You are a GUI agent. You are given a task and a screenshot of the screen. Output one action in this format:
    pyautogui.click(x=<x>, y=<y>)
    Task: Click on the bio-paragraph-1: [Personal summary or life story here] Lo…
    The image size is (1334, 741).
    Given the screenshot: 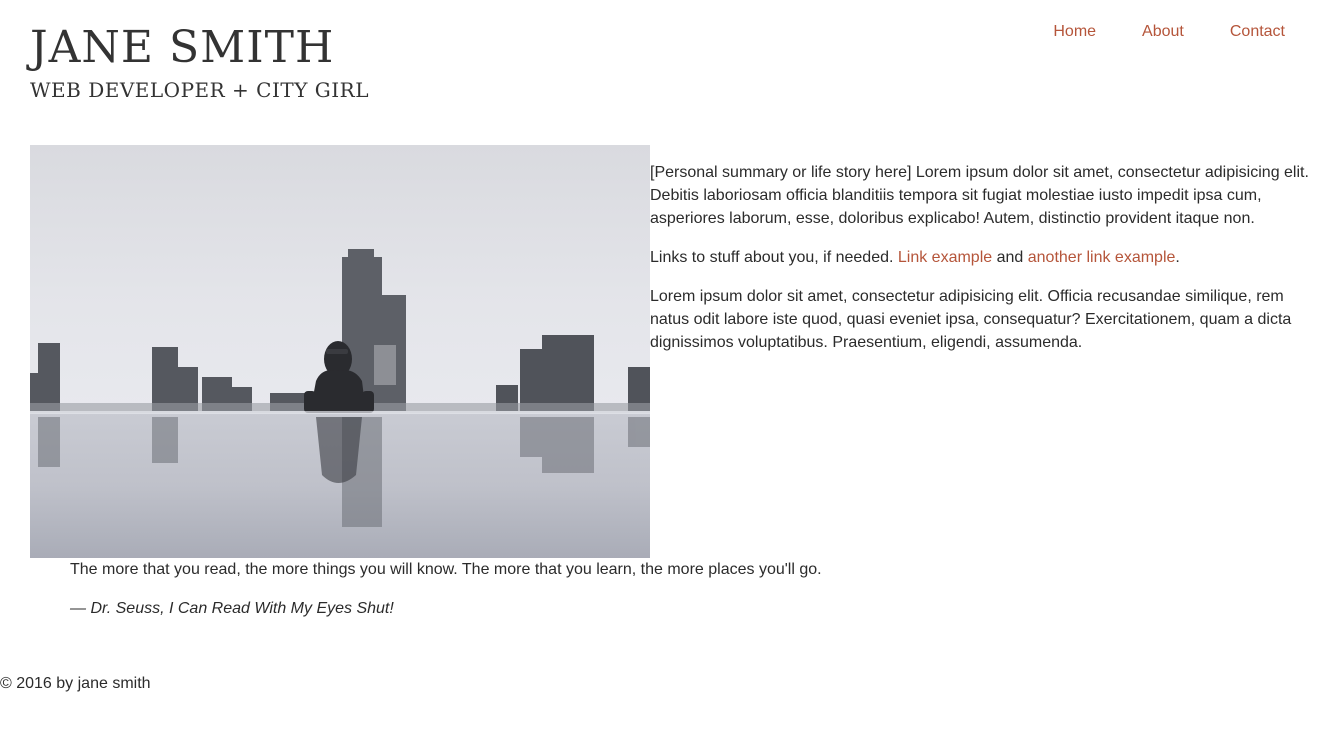 What is the action you would take?
    pyautogui.click(x=979, y=195)
    